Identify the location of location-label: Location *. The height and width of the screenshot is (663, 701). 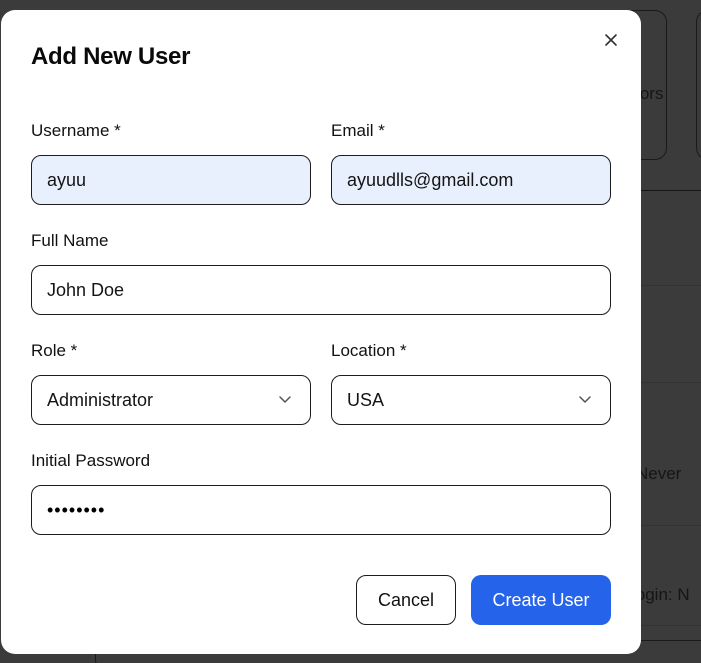
(369, 350).